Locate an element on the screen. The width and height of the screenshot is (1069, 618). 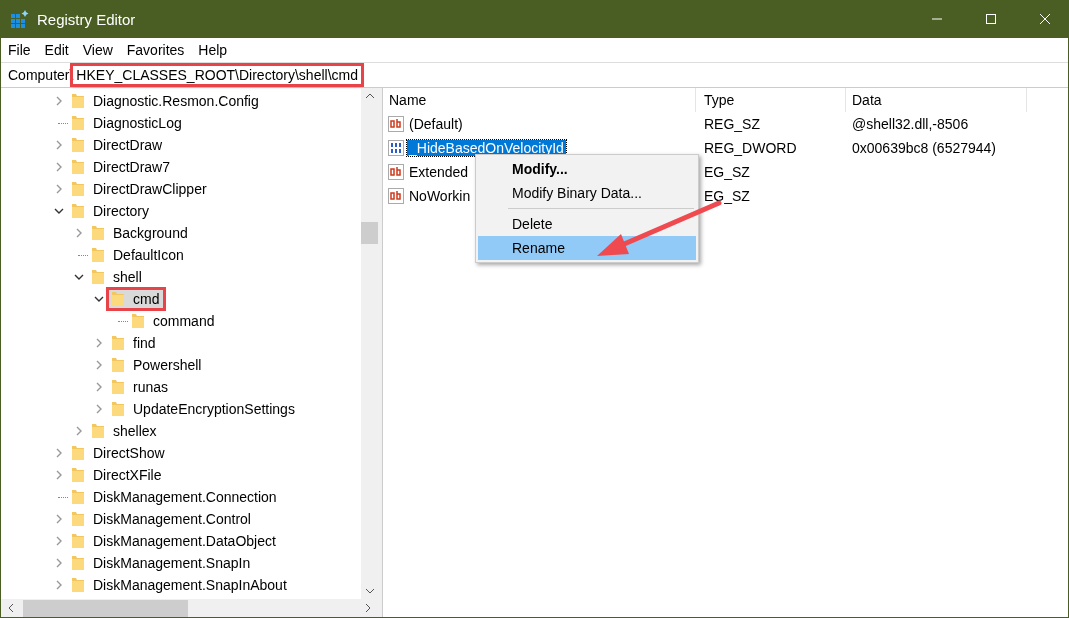
window-title: Registry Editor is located at coordinates (86, 19).